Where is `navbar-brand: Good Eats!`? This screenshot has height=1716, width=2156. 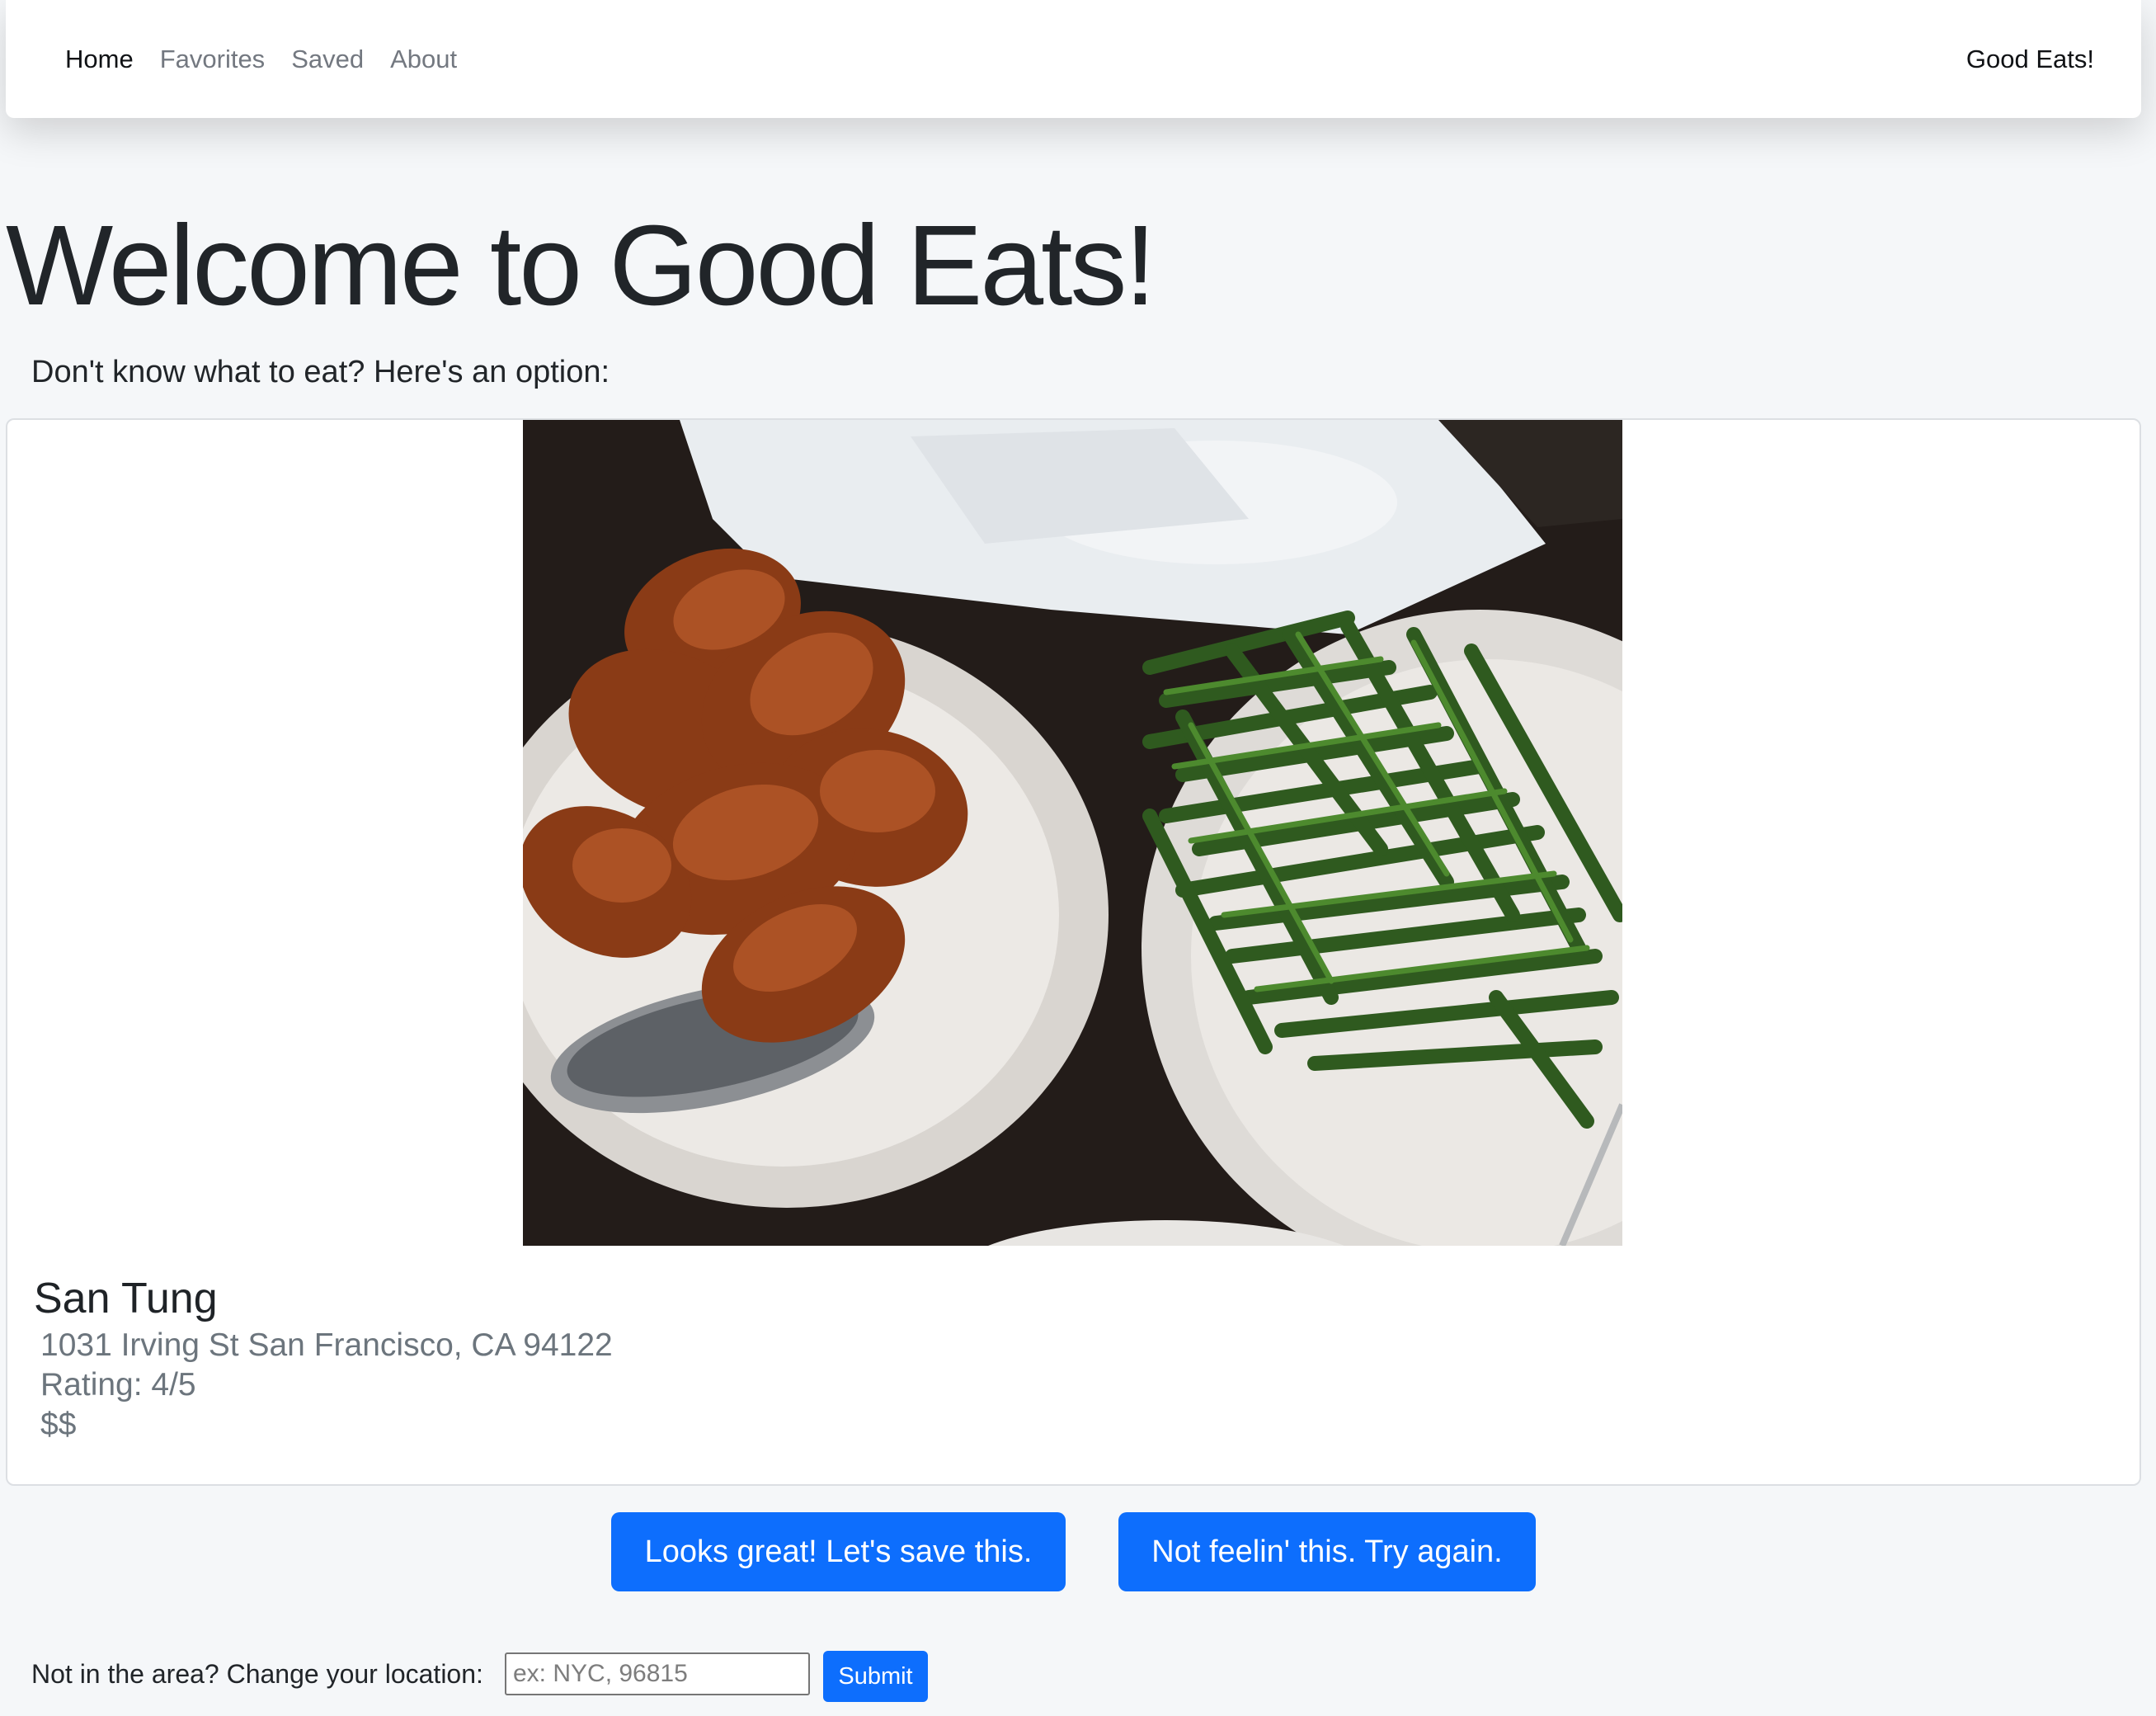 navbar-brand: Good Eats! is located at coordinates (2030, 59).